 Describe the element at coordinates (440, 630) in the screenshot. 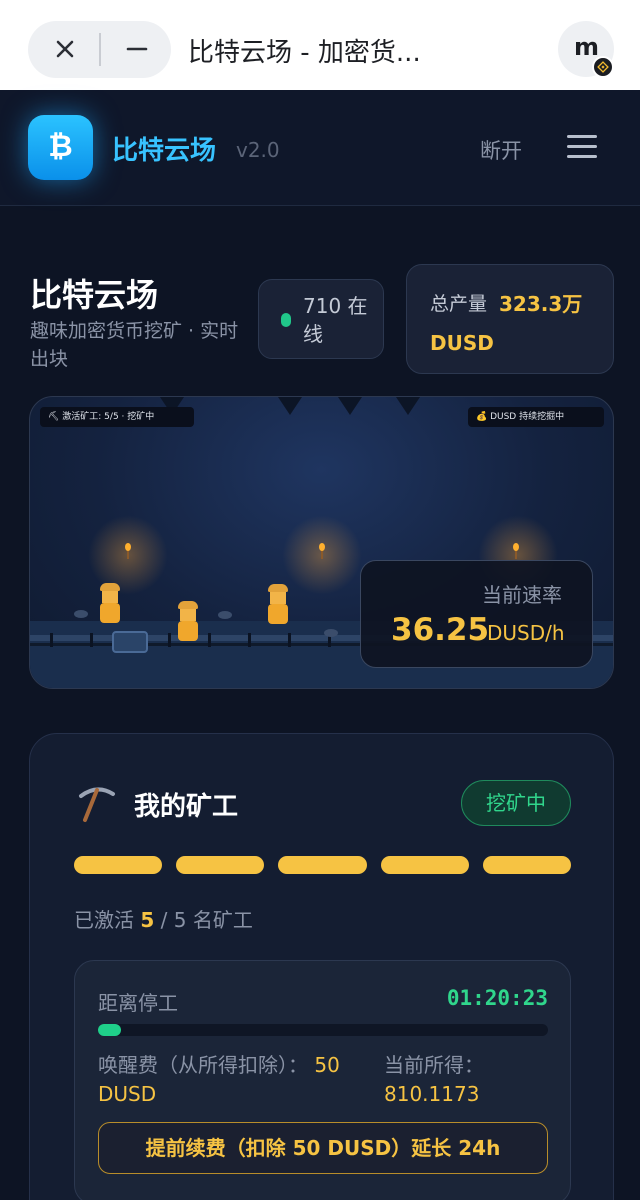

I see `current-rate-value: 36.25` at that location.